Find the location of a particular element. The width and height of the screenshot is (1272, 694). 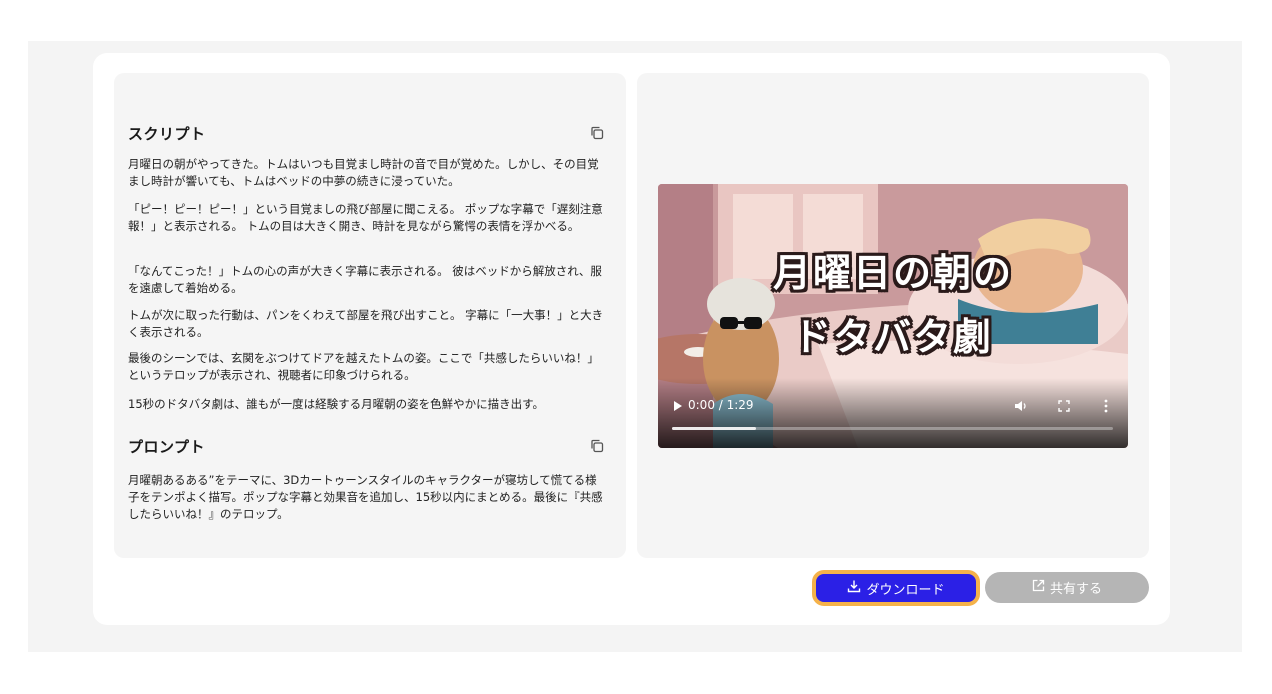

prompt-title: プロンプト is located at coordinates (167, 447).